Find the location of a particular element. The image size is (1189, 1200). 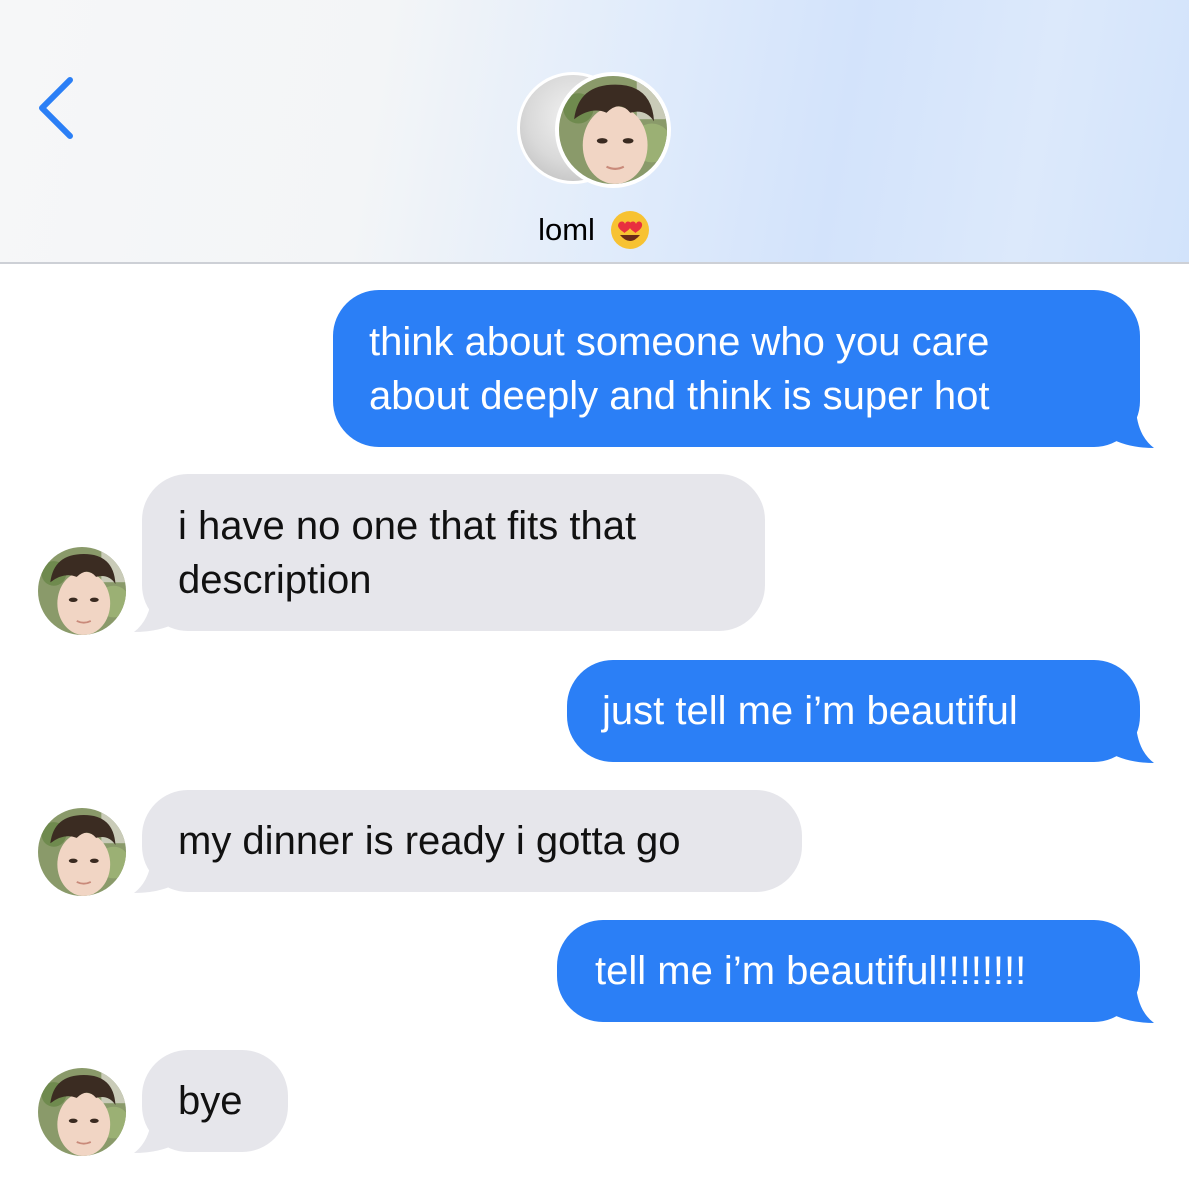

incoming-message: my dinner is ready i gotta go is located at coordinates (472, 841).